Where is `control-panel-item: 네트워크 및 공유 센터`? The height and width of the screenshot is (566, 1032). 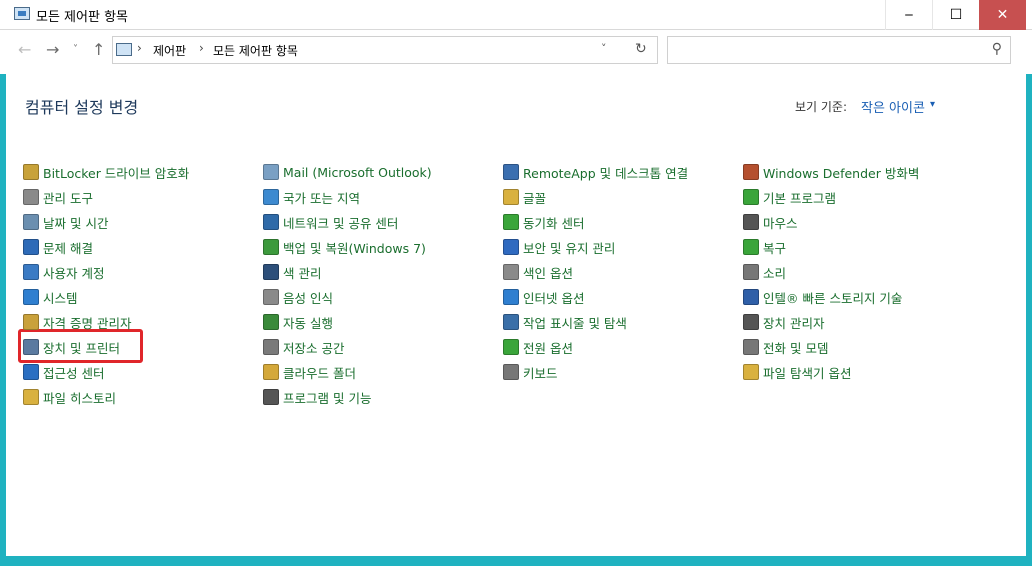 control-panel-item: 네트워크 및 공유 센터 is located at coordinates (330, 222).